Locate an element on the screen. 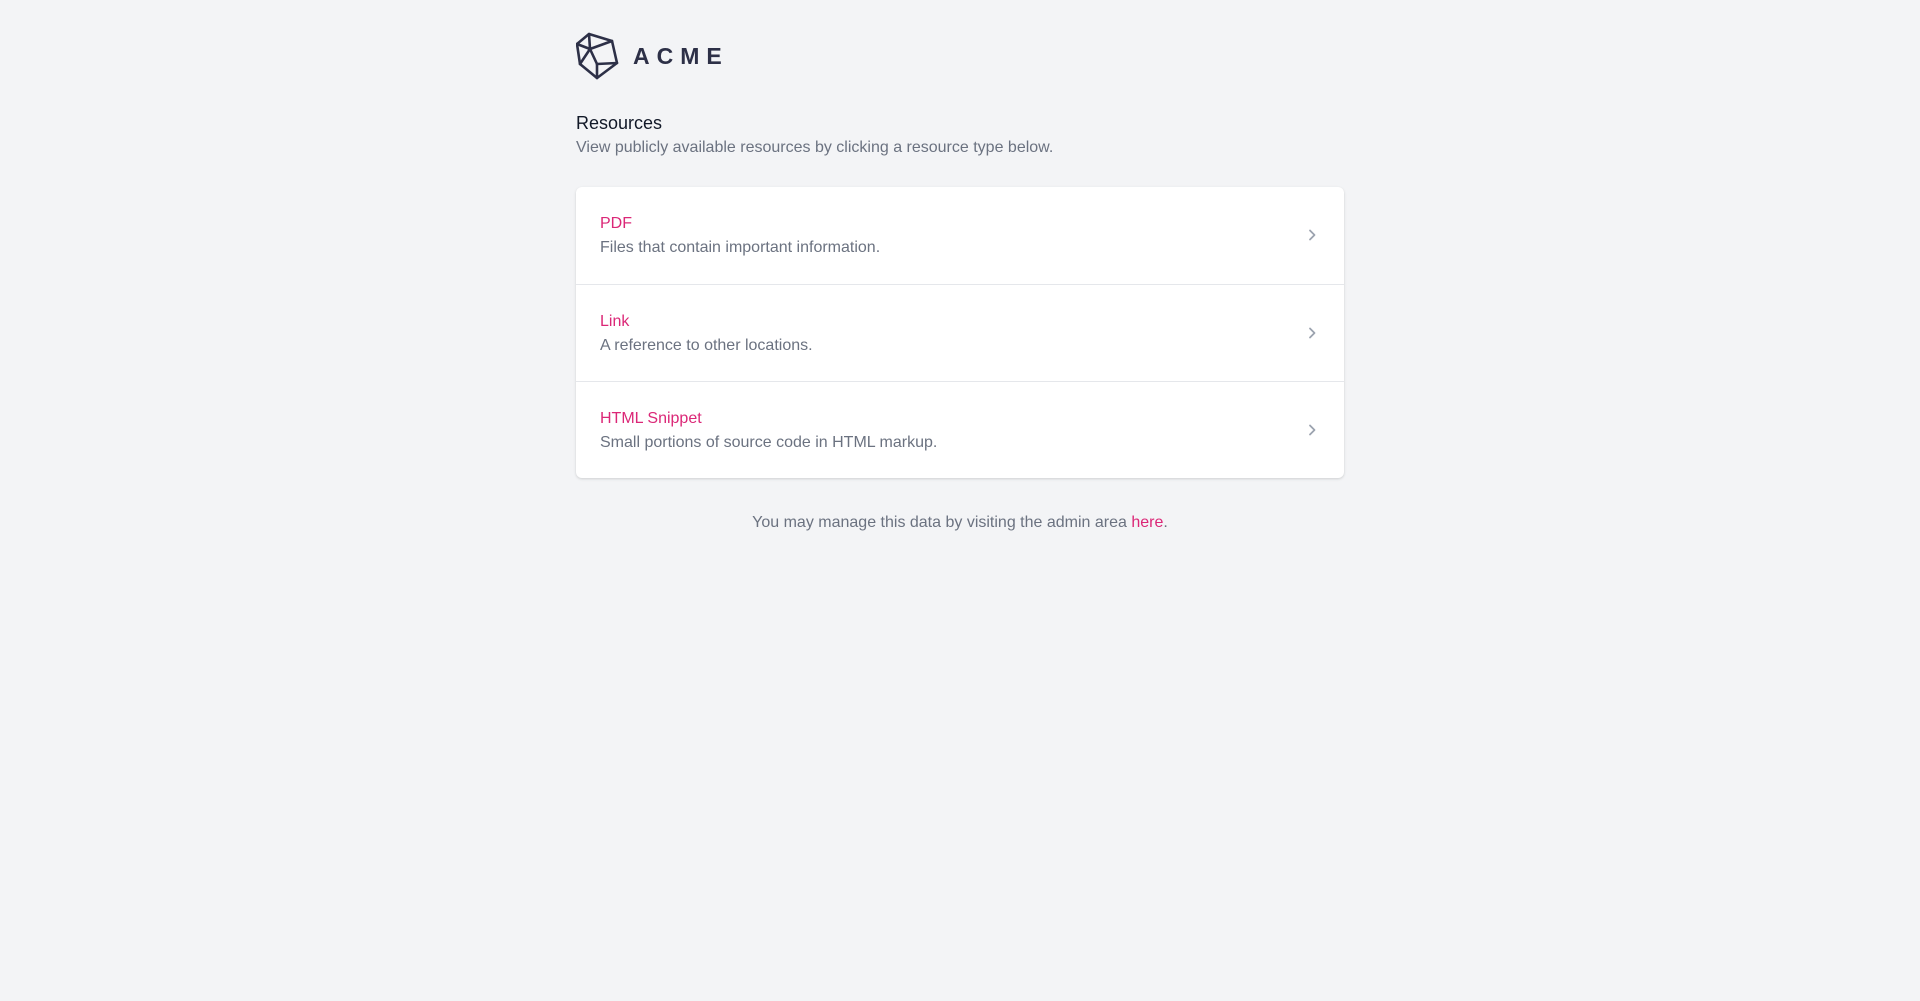  resource-description: A reference to other locations. is located at coordinates (706, 345).